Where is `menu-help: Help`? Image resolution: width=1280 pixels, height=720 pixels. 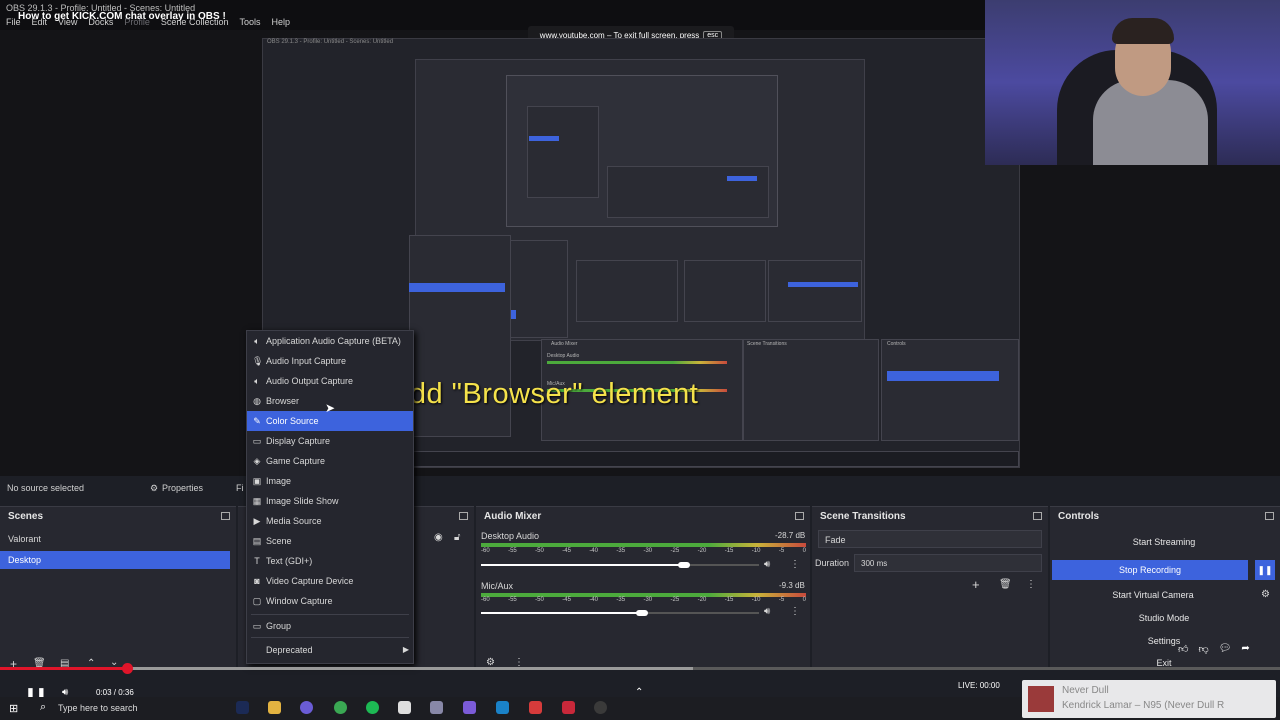 menu-help: Help is located at coordinates (280, 22).